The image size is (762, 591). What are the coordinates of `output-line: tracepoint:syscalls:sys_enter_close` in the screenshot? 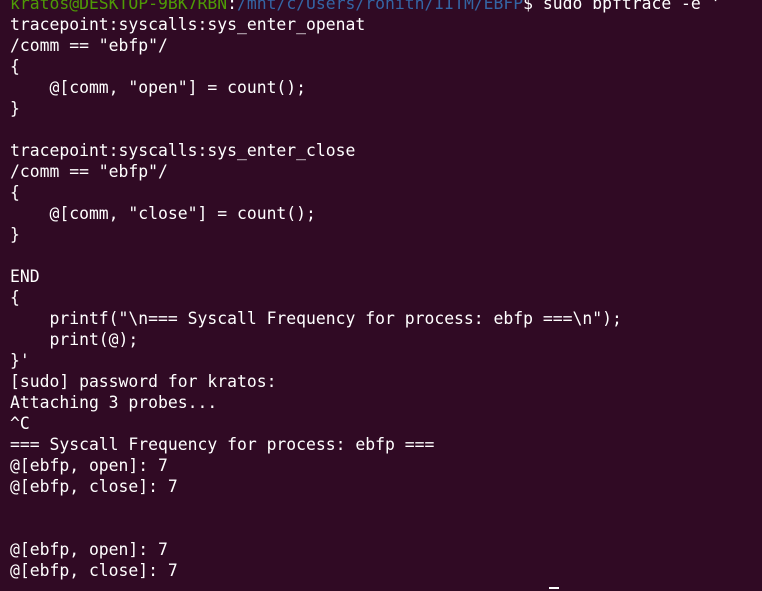 It's located at (183, 150).